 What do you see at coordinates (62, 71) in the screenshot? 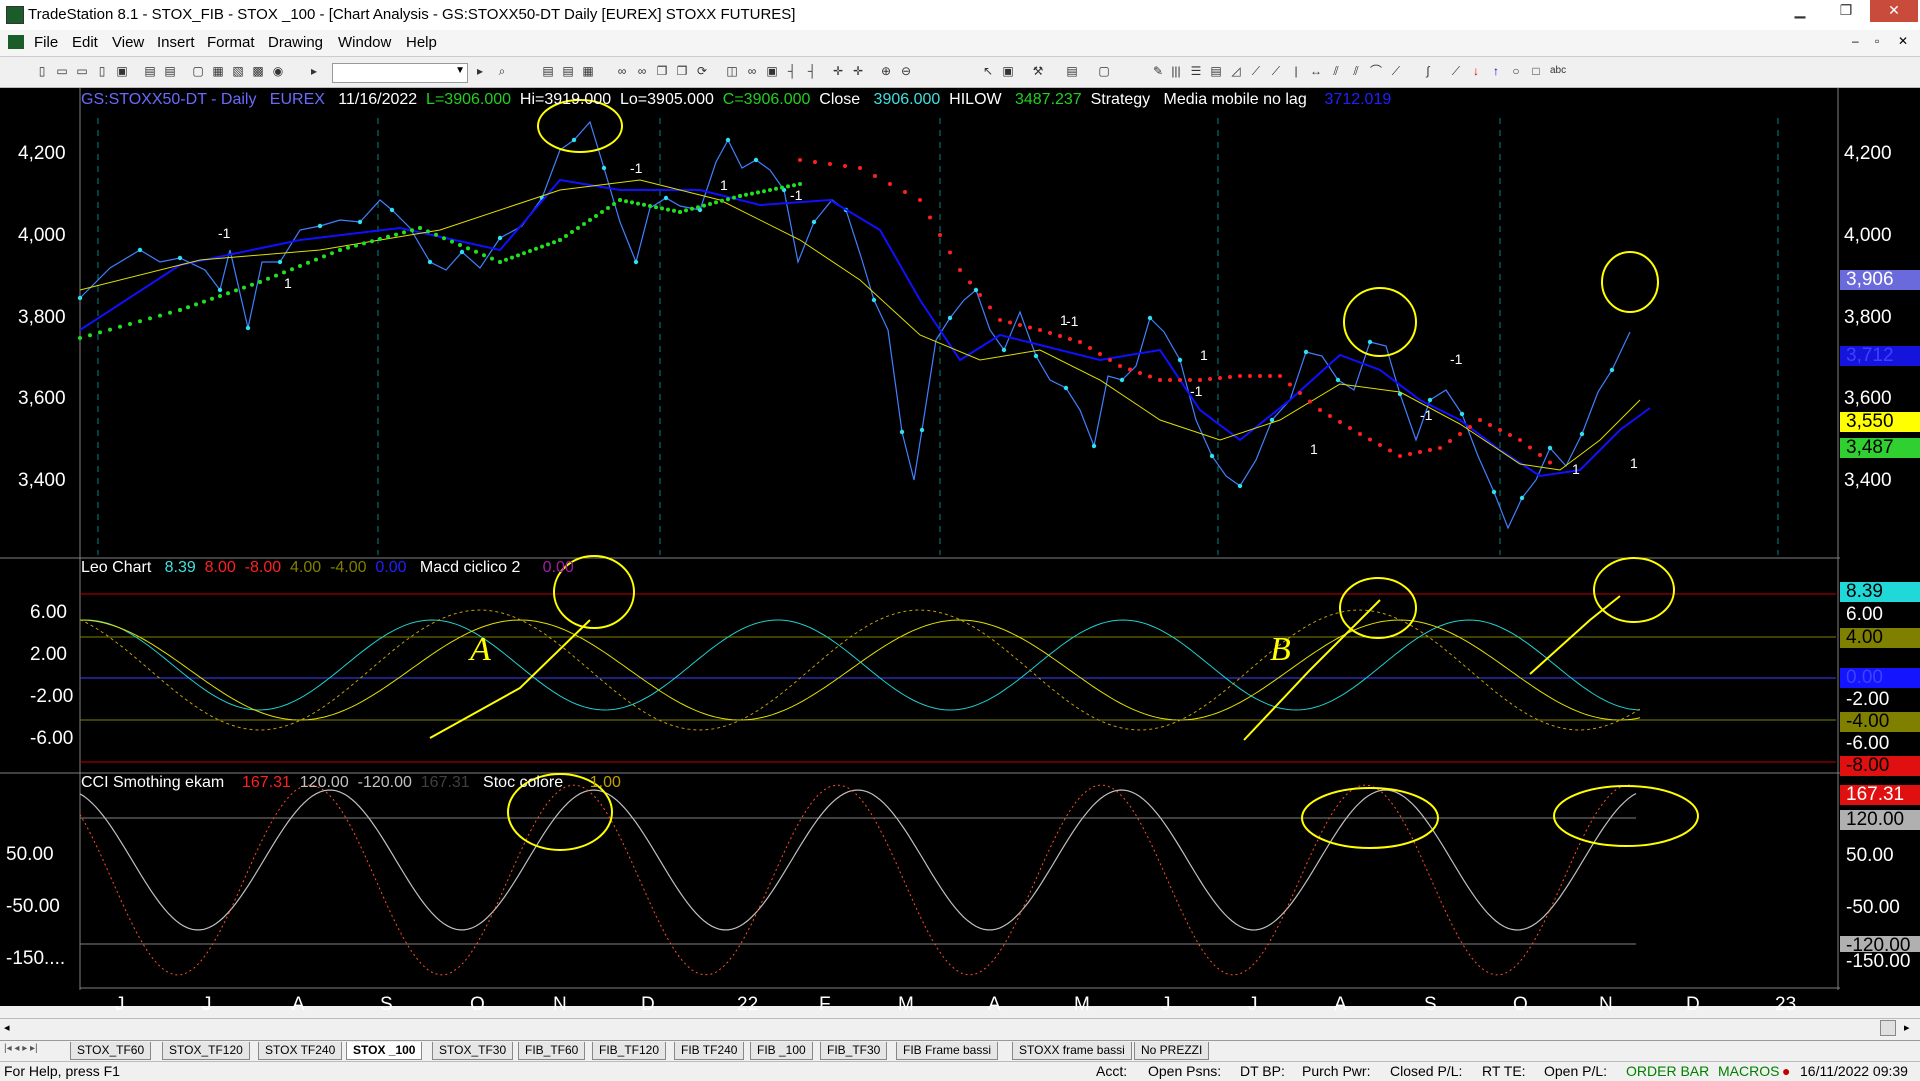
I see `open-icon: ▭` at bounding box center [62, 71].